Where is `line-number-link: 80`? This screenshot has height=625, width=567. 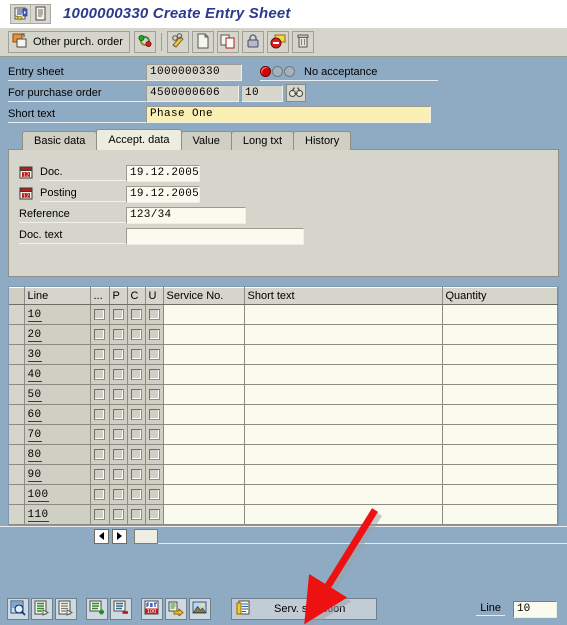
line-number-link: 80 is located at coordinates (34, 455).